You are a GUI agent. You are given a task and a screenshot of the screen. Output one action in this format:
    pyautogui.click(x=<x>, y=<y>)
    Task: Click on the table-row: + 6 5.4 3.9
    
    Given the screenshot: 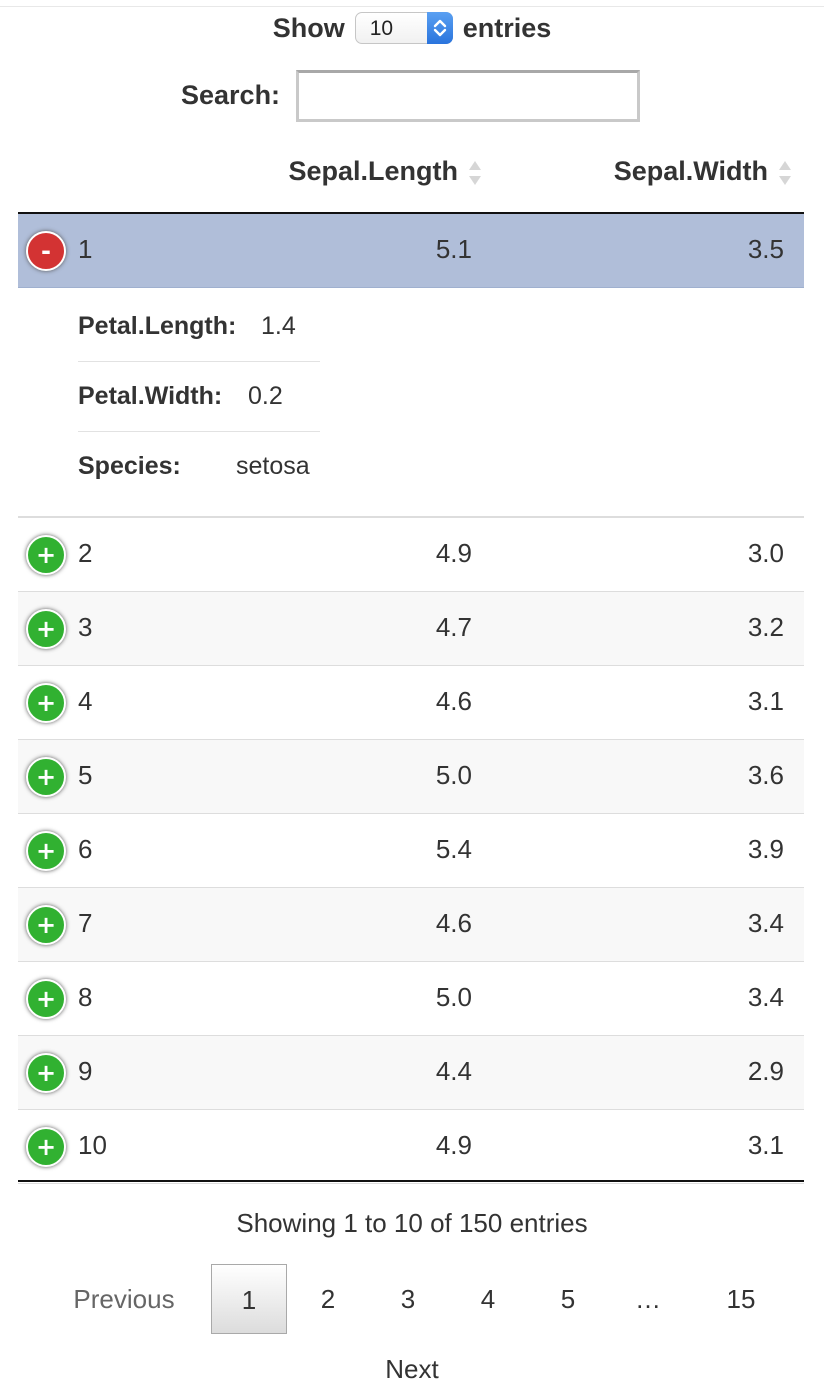 What is the action you would take?
    pyautogui.click(x=411, y=851)
    